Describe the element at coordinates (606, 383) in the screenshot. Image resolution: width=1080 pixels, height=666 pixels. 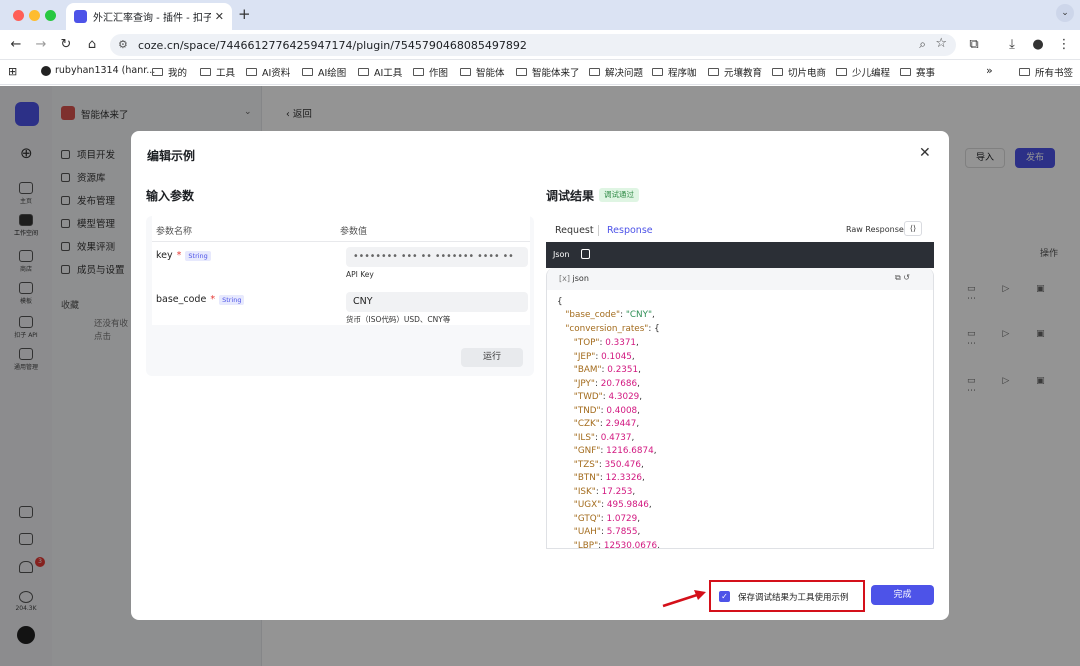
I see `json-rate-line: "JPY": 20.7686,` at that location.